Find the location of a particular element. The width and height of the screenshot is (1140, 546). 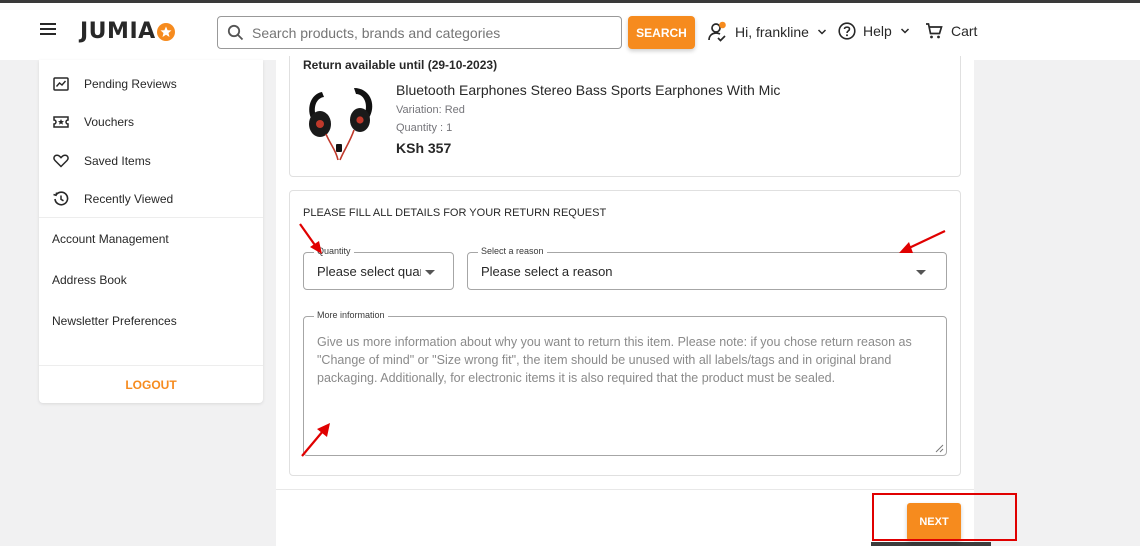

review-icon is located at coordinates (61, 84).